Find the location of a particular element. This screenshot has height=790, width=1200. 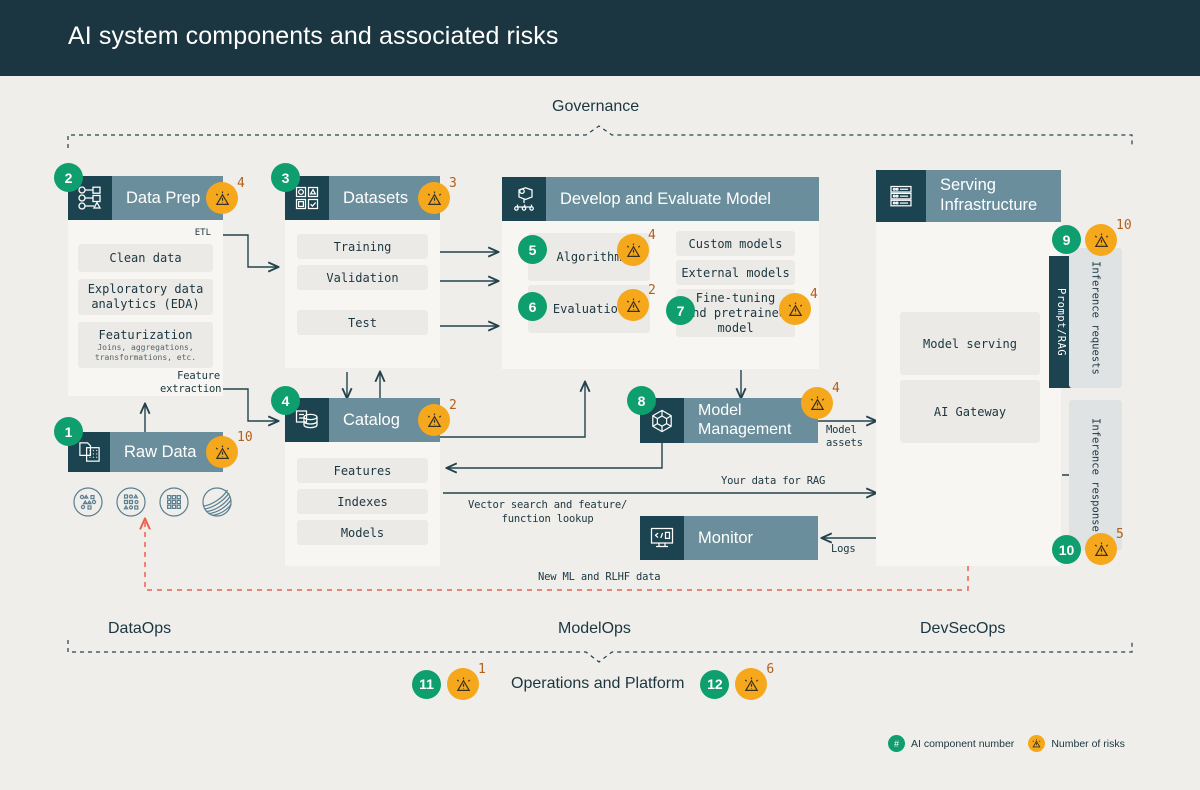

risk-count-evaluation: 2 is located at coordinates (652, 290).